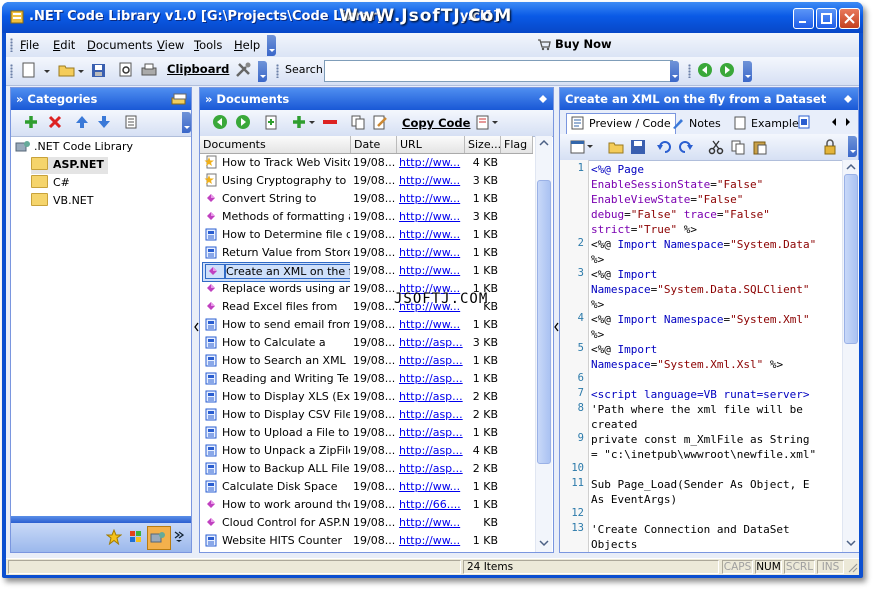 The image size is (880, 593). I want to click on code-scrollbar, so click(850, 356).